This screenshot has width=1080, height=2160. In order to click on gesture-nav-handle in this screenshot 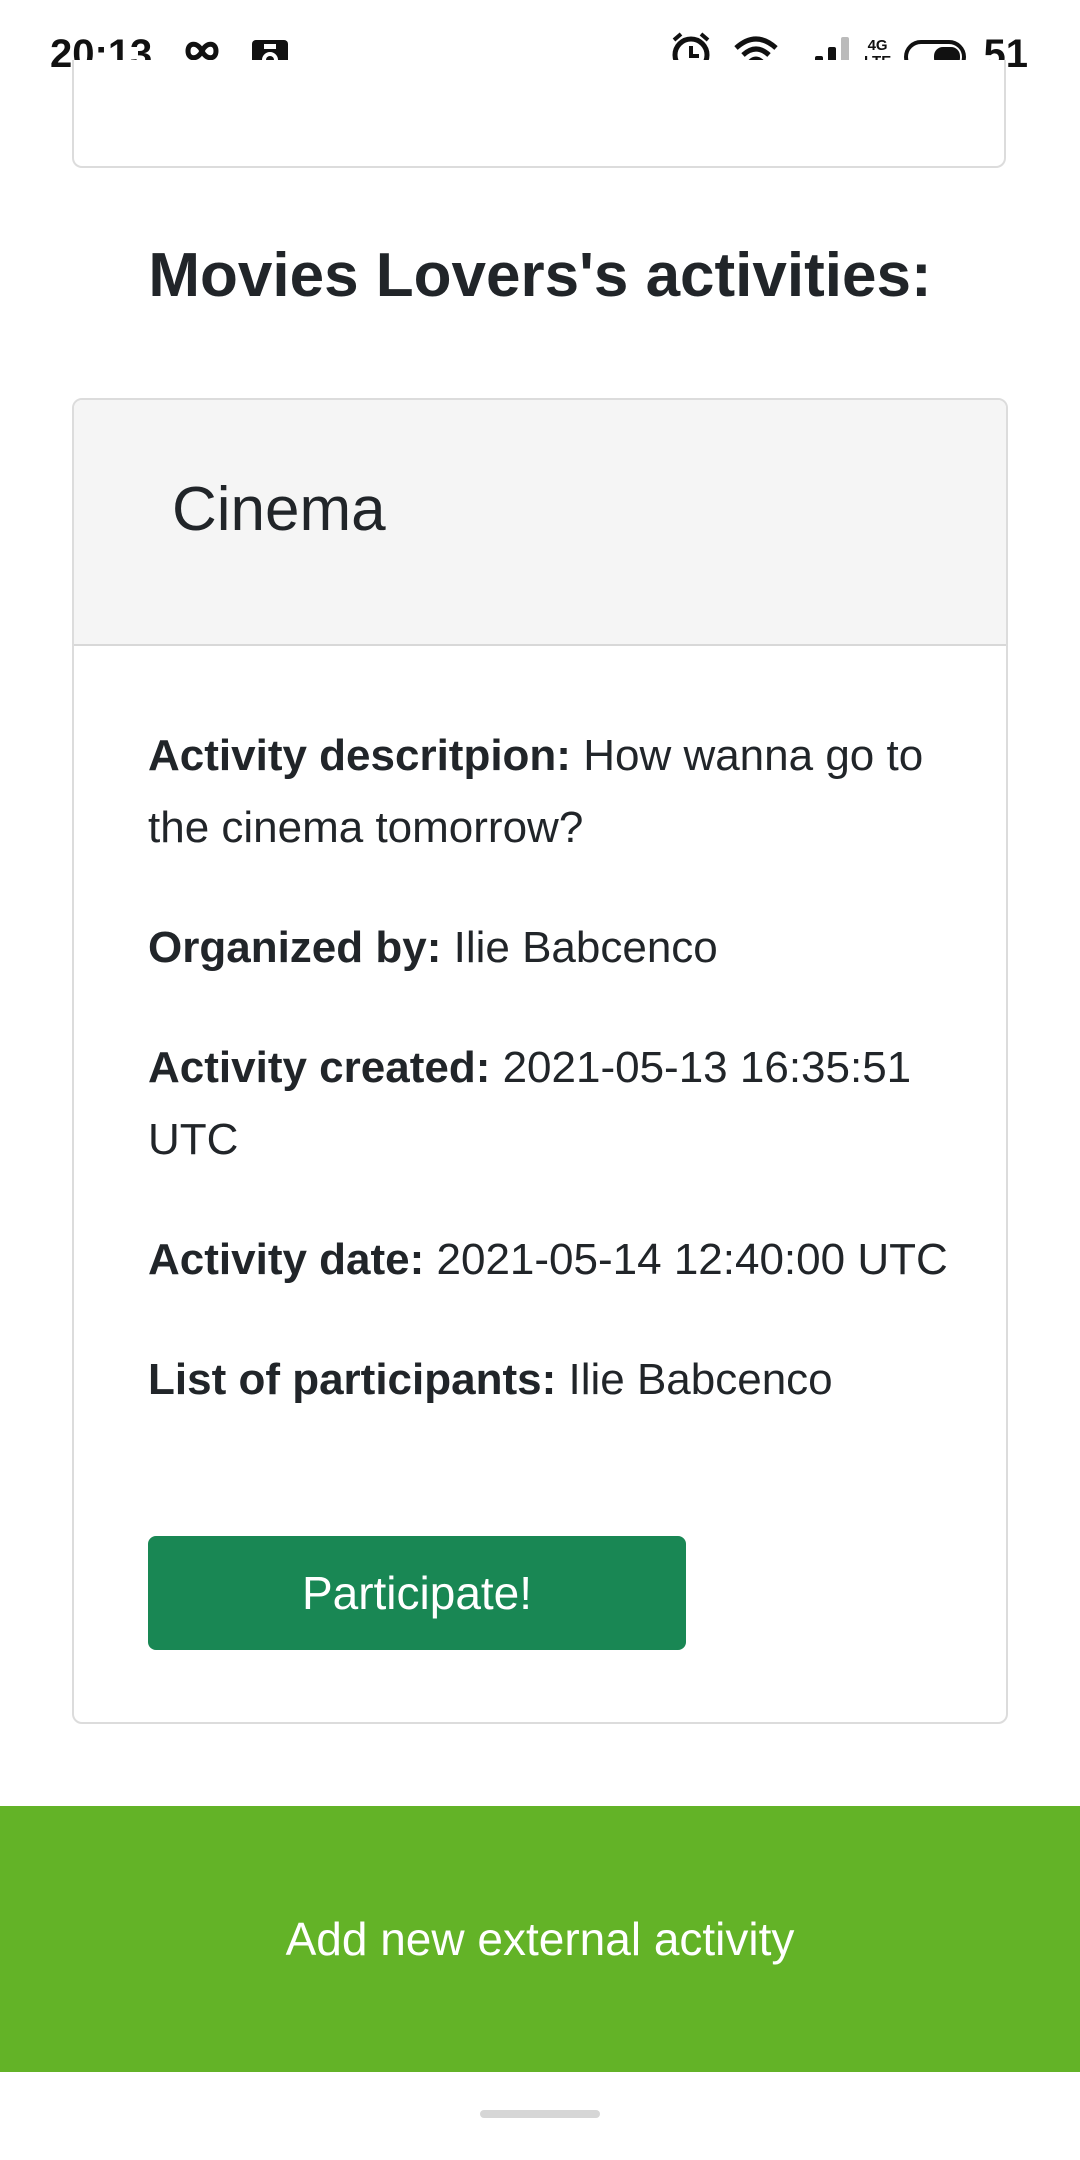, I will do `click(540, 2114)`.